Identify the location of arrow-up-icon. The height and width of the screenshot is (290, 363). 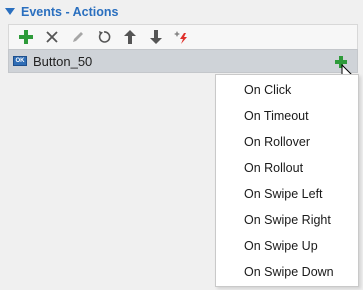
(130, 37).